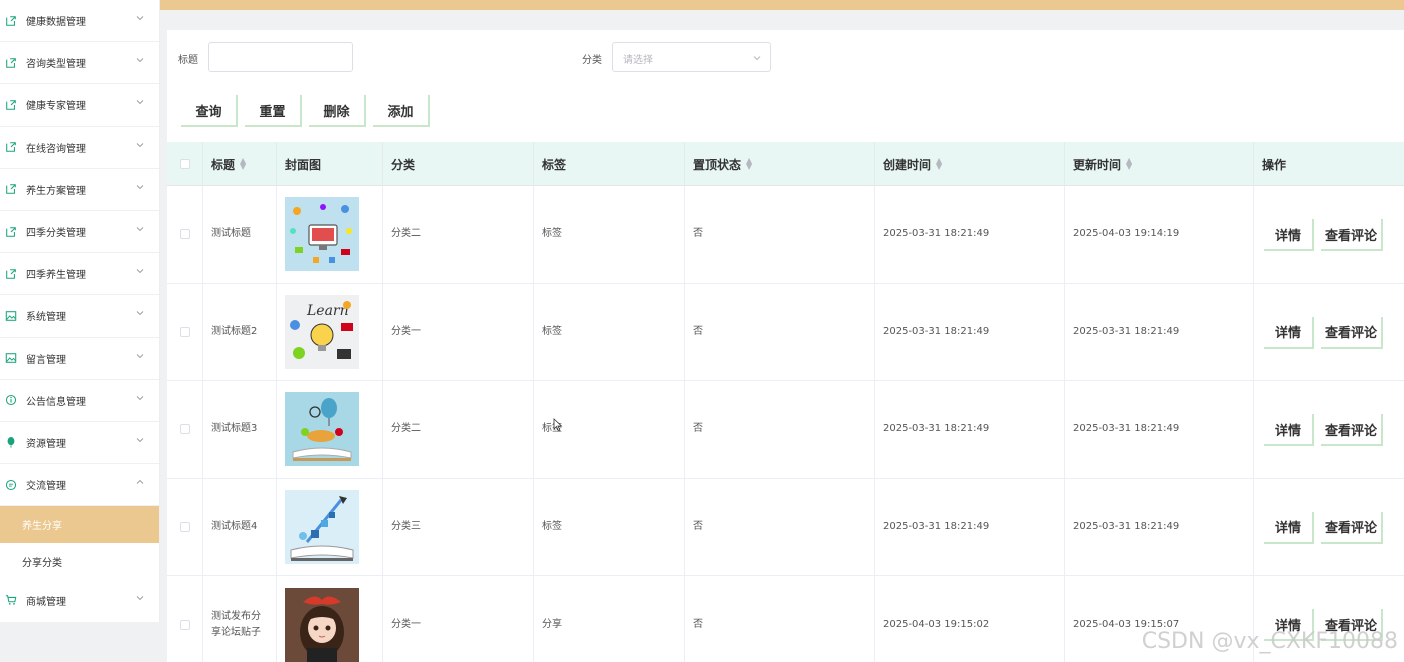 This screenshot has width=1404, height=662. I want to click on cell-tag: 标签, so click(609, 527).